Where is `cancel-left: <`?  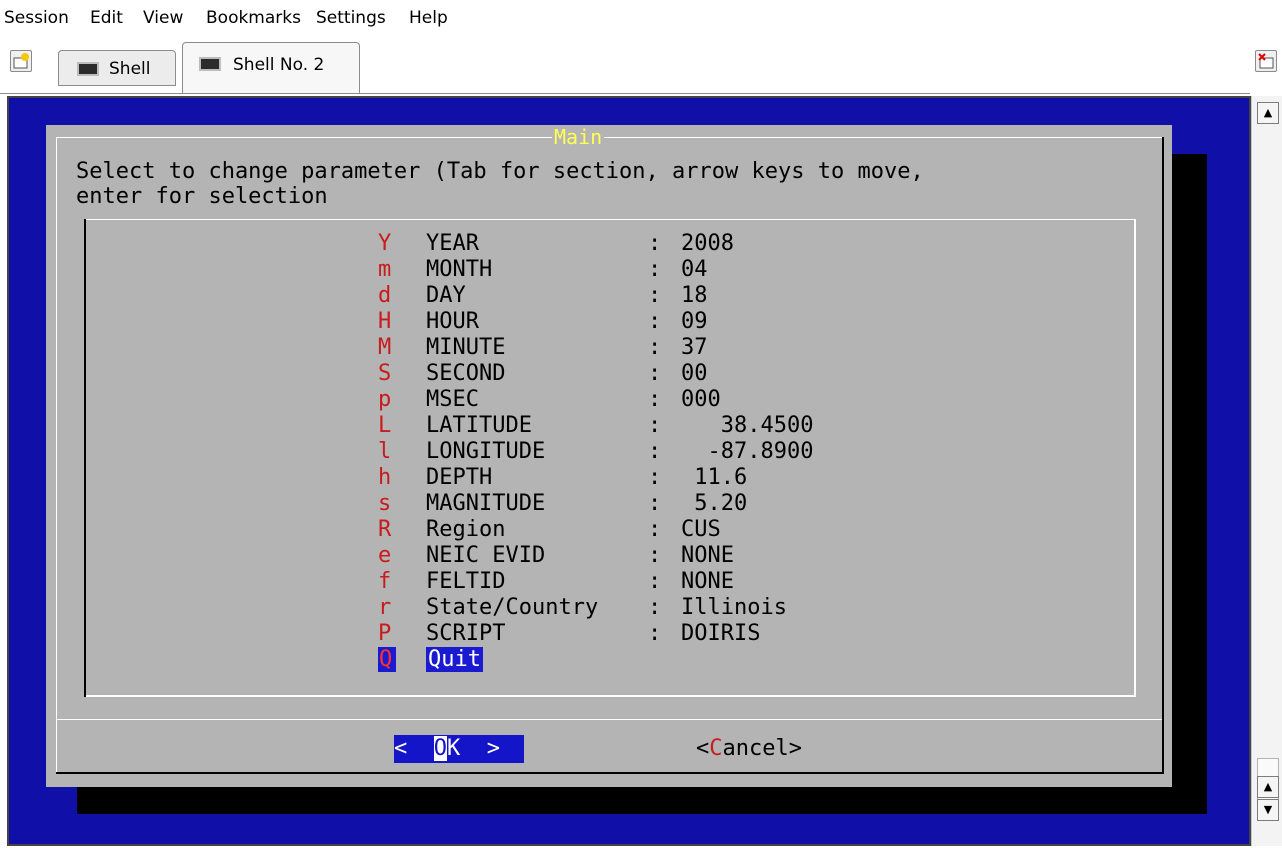 cancel-left: < is located at coordinates (703, 748).